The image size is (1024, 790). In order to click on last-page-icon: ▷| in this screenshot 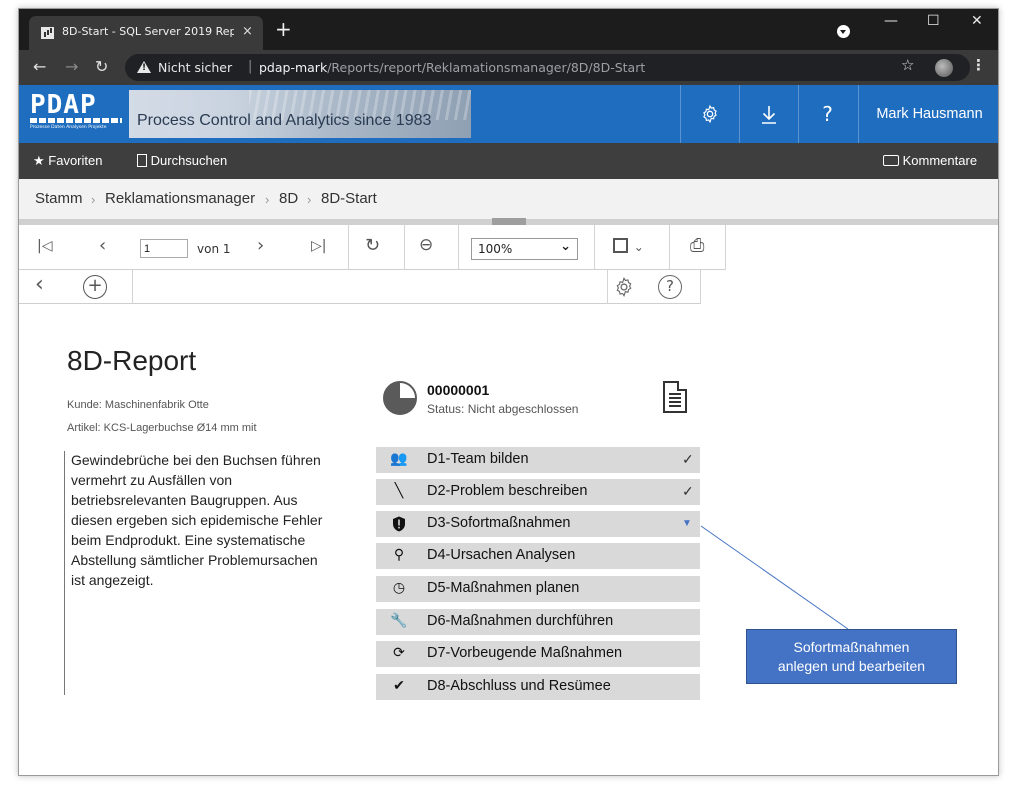, I will do `click(318, 246)`.